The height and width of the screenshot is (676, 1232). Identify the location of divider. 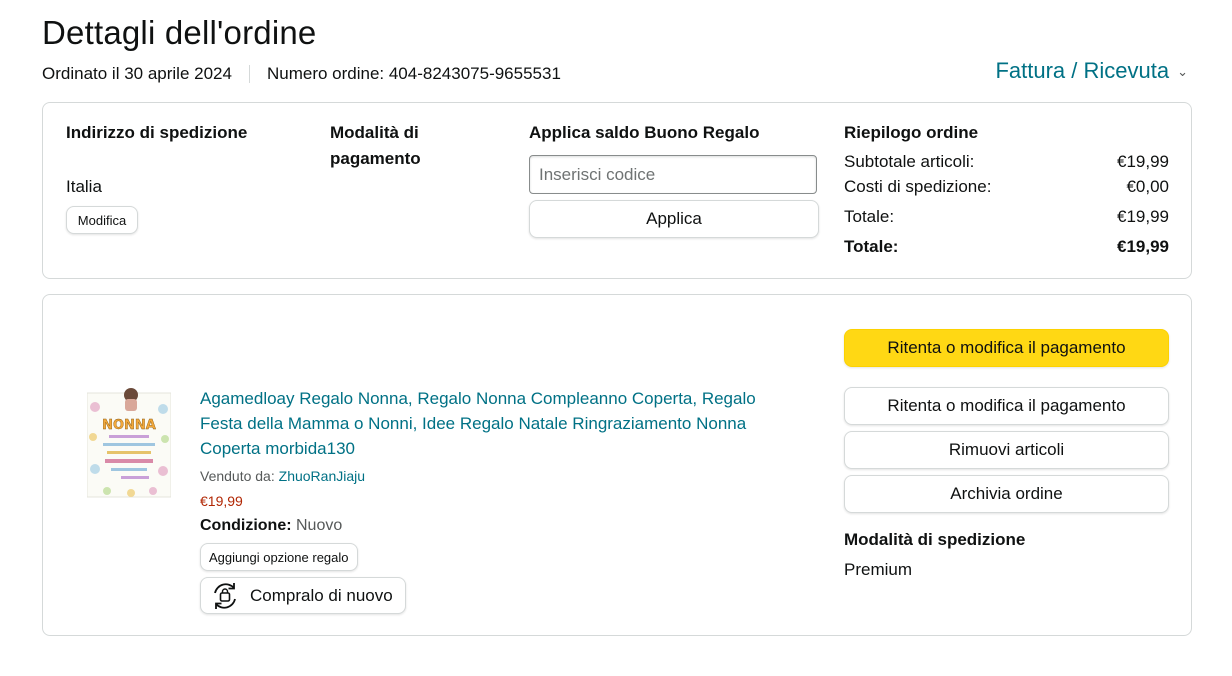
(249, 74).